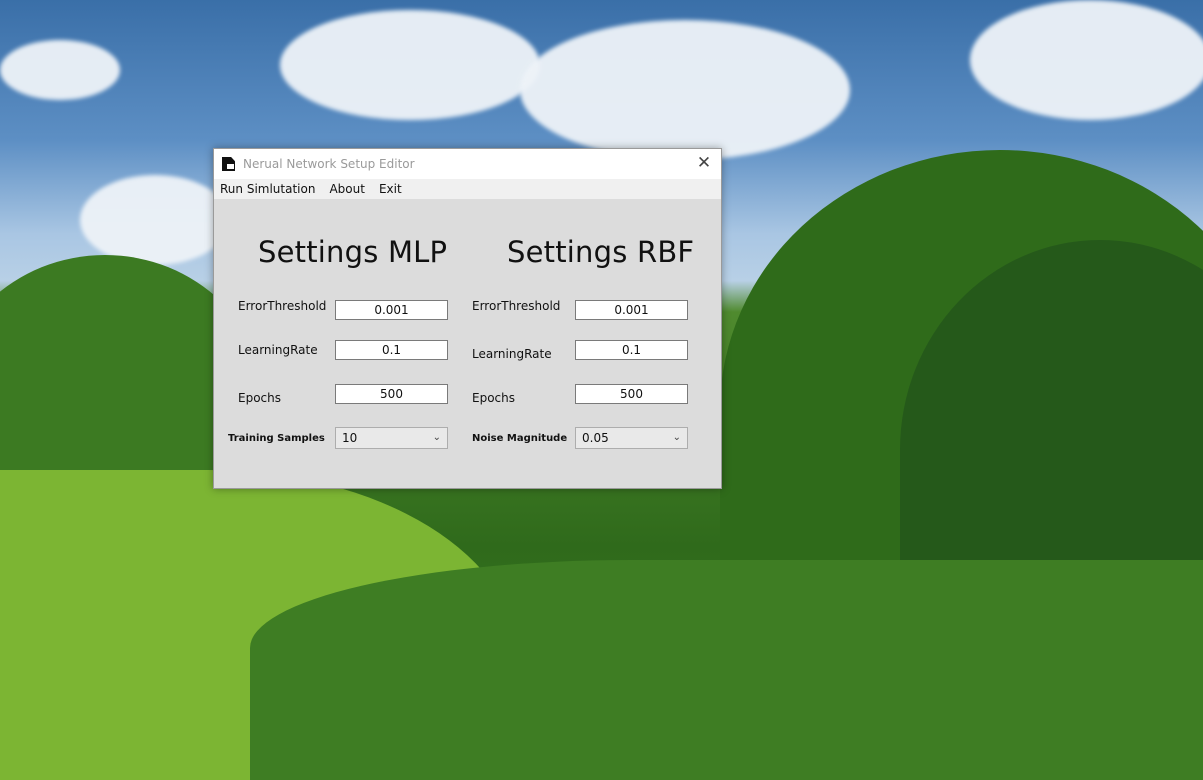 The width and height of the screenshot is (1203, 780). What do you see at coordinates (467, 189) in the screenshot?
I see `menu-bar: Run Simlutation About Exit` at bounding box center [467, 189].